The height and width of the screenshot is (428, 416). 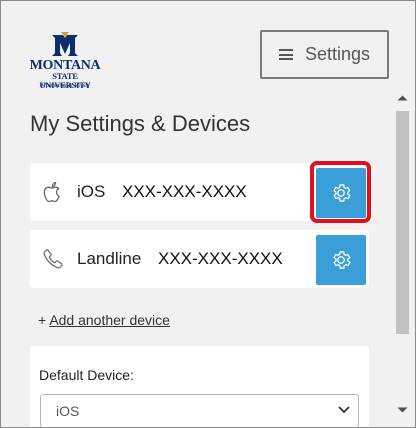 I want to click on scrollbar-thumb, so click(x=402, y=222).